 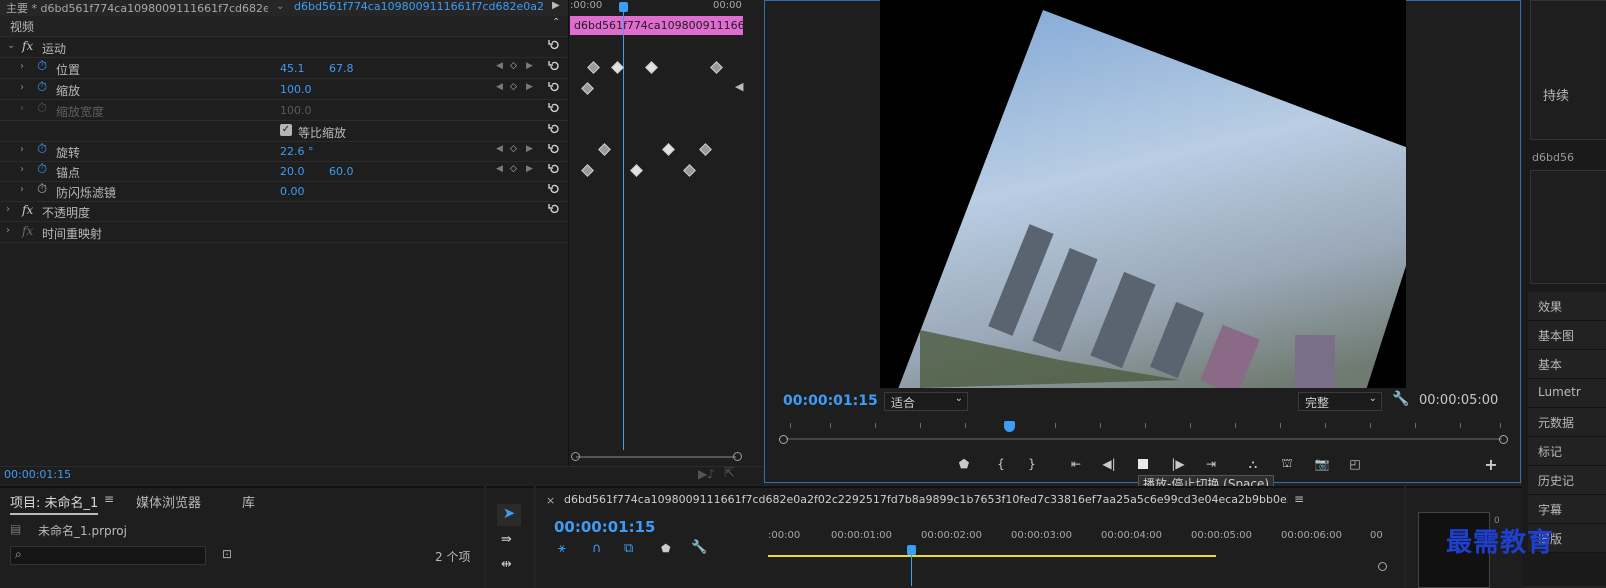 What do you see at coordinates (296, 89) in the screenshot?
I see `scale-value: 100.0` at bounding box center [296, 89].